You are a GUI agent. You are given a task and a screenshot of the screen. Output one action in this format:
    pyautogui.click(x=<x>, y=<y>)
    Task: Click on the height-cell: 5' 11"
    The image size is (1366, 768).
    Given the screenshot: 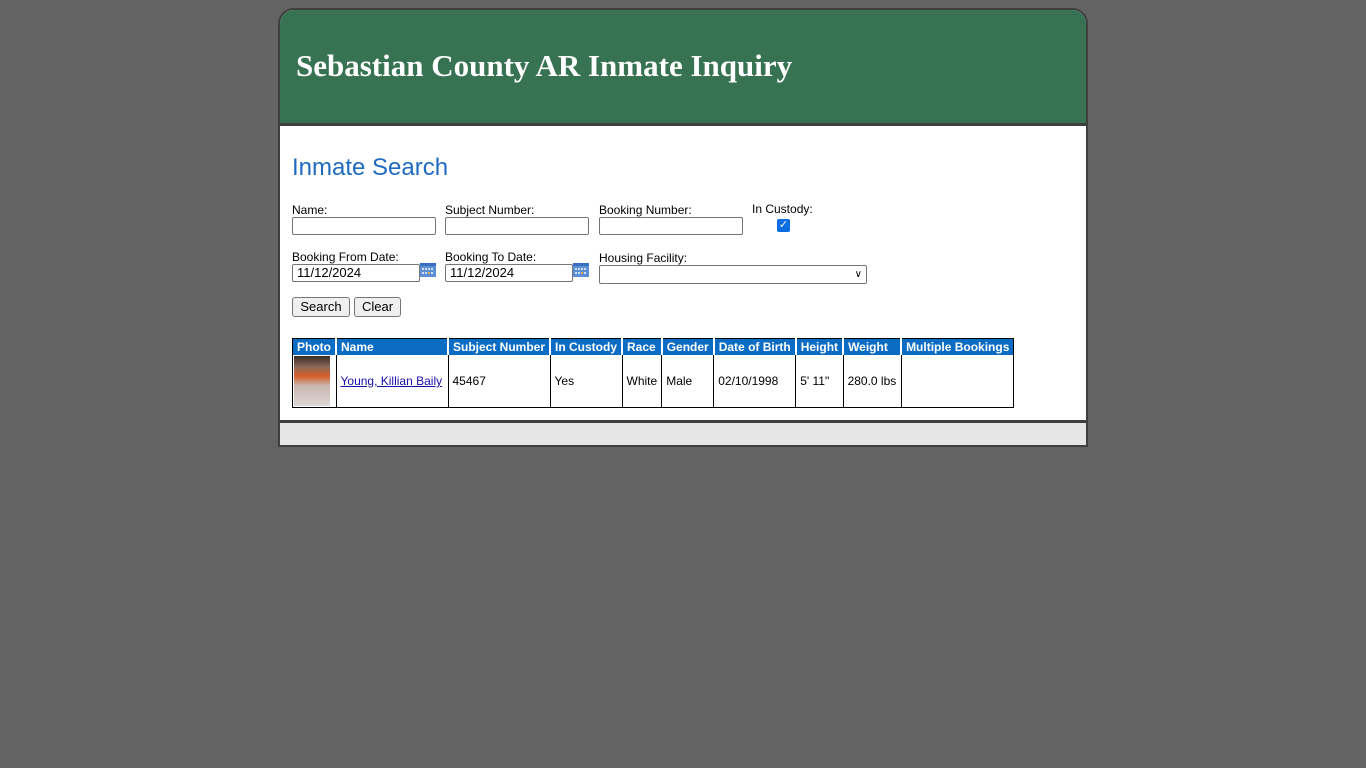 What is the action you would take?
    pyautogui.click(x=819, y=381)
    